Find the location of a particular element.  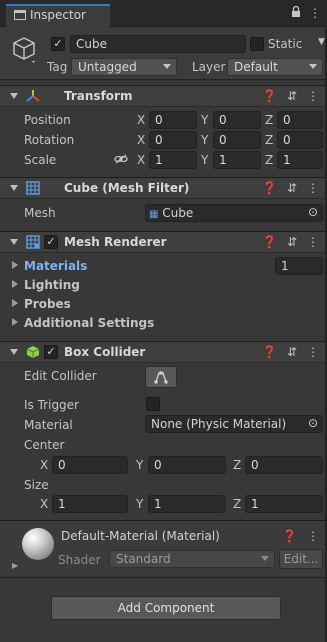

center-x-field: 0 is located at coordinates (90, 465).